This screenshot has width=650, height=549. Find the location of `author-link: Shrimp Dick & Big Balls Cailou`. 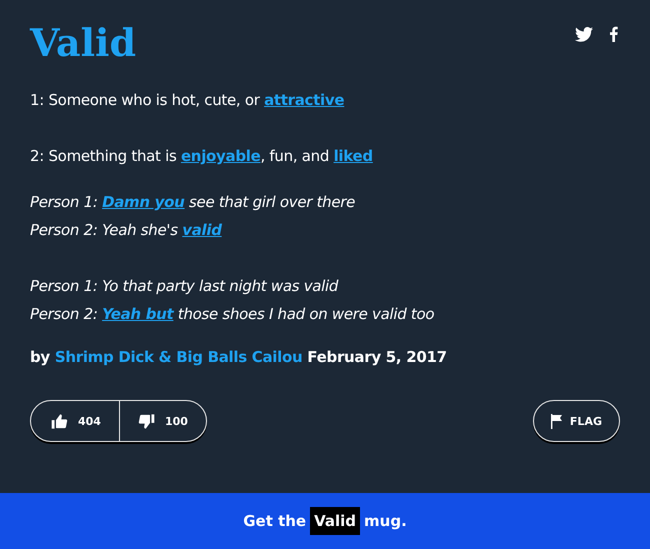

author-link: Shrimp Dick & Big Balls Cailou is located at coordinates (178, 357).